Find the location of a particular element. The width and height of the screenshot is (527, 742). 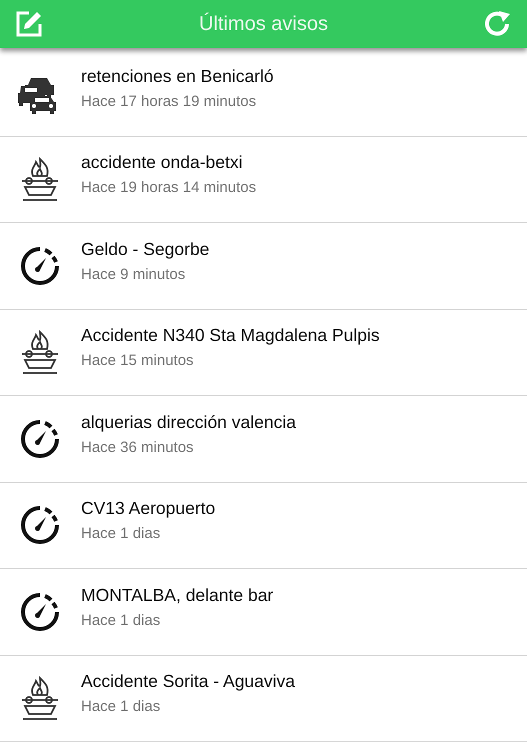

alert-title: Geldo - Segorbe is located at coordinates (145, 249).